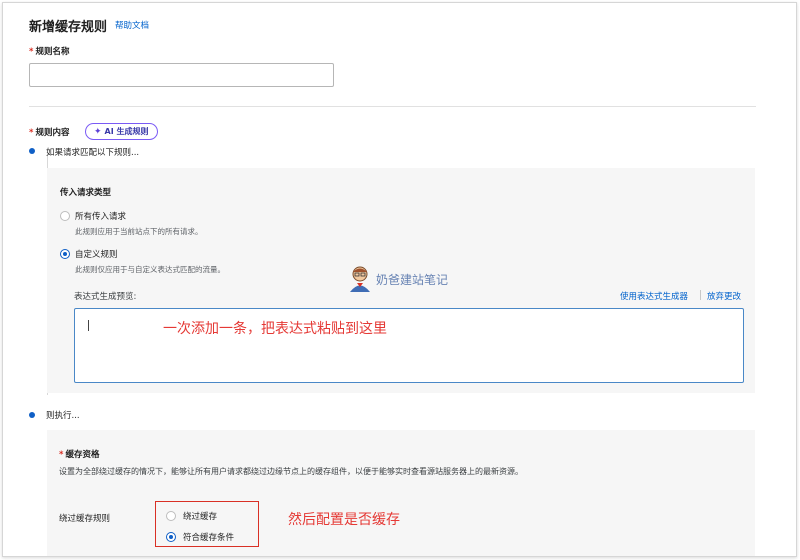  Describe the element at coordinates (700, 295) in the screenshot. I see `link-separator` at that location.